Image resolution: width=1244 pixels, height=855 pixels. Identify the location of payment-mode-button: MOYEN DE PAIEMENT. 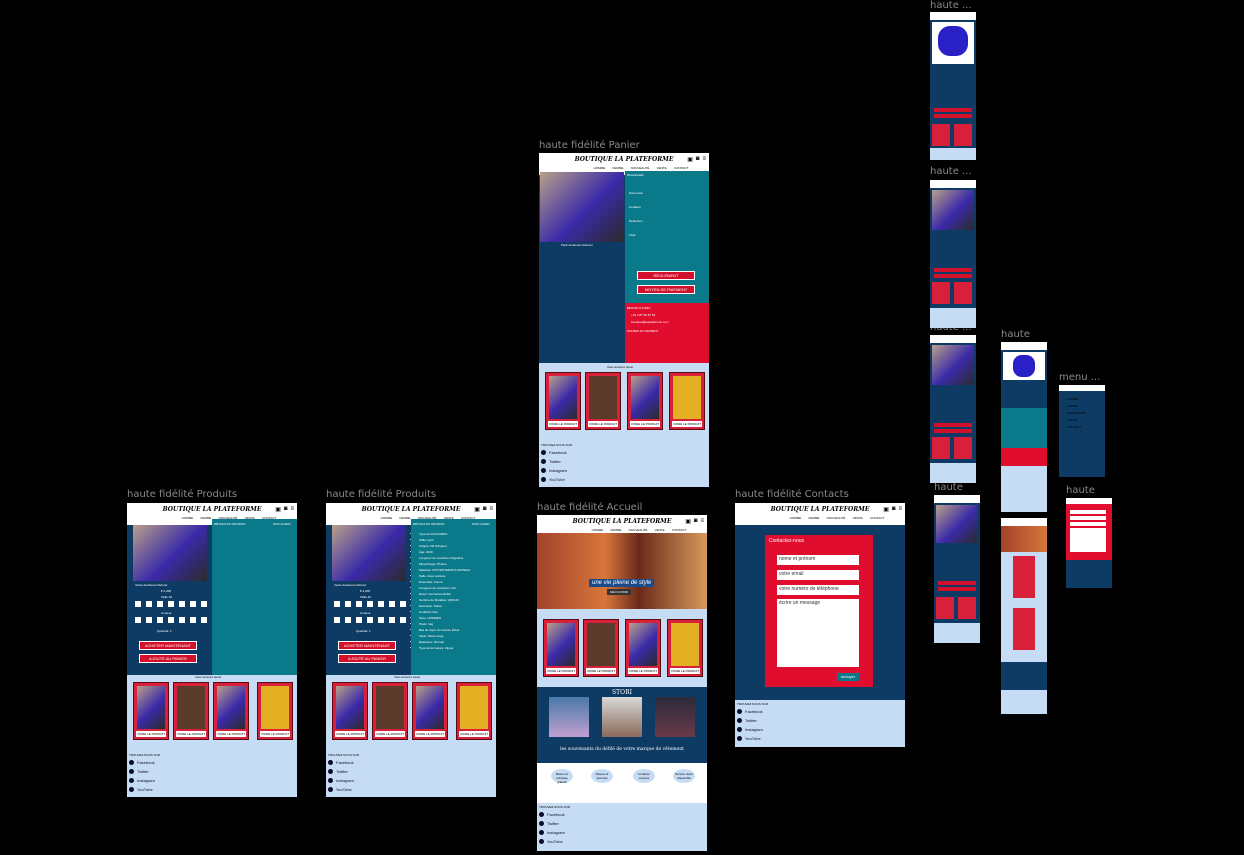
(666, 289).